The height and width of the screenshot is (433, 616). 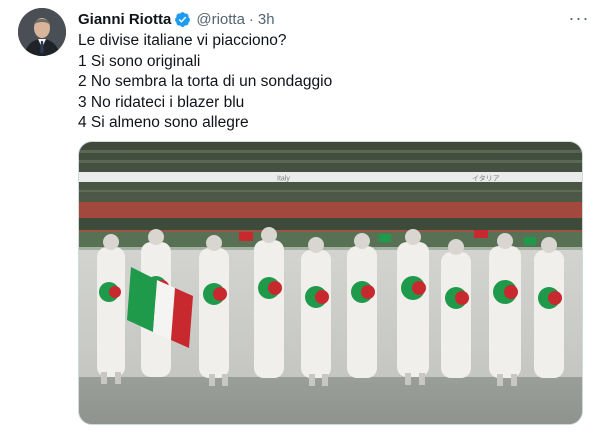 What do you see at coordinates (205, 81) in the screenshot?
I see `tweet-text-line: 2 No sembra la torta di un sondaggio` at bounding box center [205, 81].